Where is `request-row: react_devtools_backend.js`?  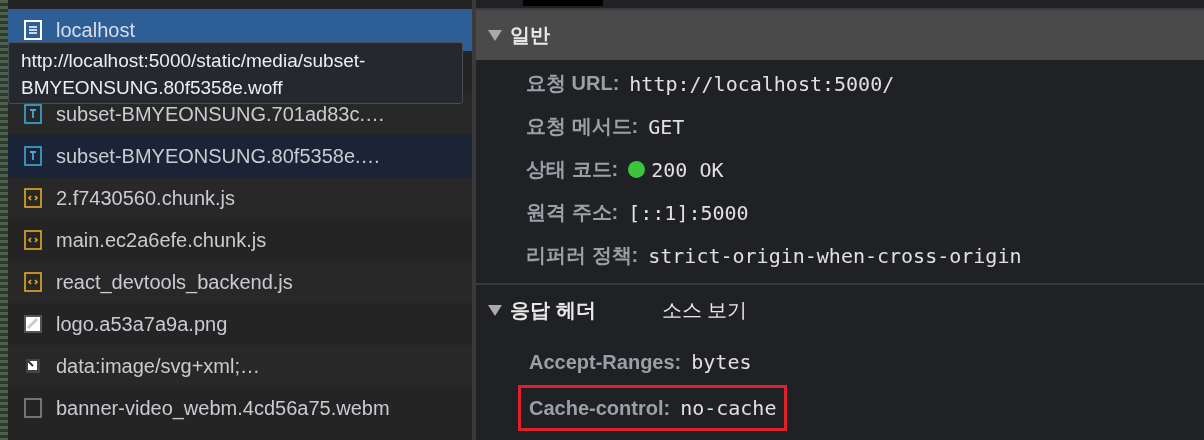
request-row: react_devtools_backend.js is located at coordinates (240, 282).